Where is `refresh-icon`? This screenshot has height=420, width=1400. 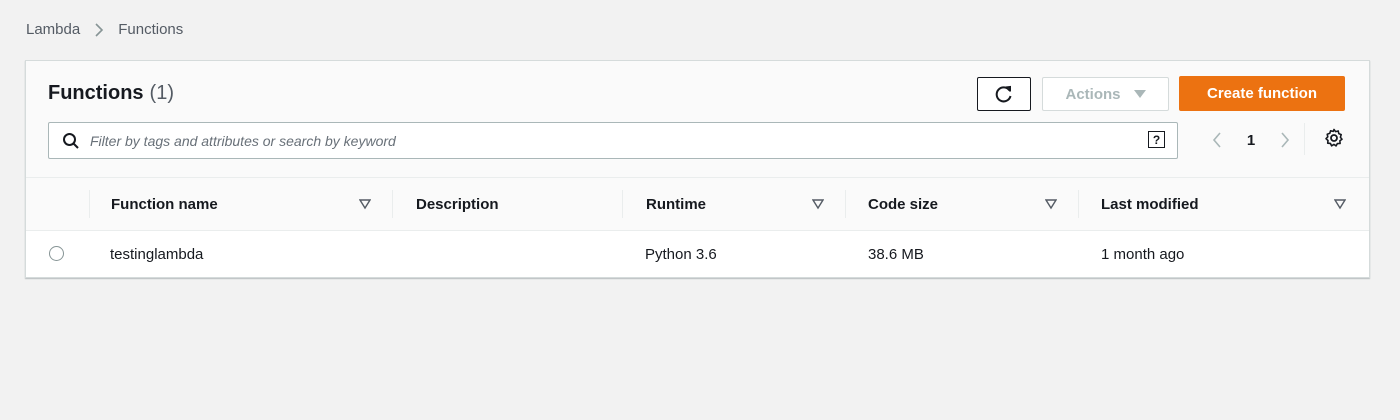 refresh-icon is located at coordinates (1003, 94).